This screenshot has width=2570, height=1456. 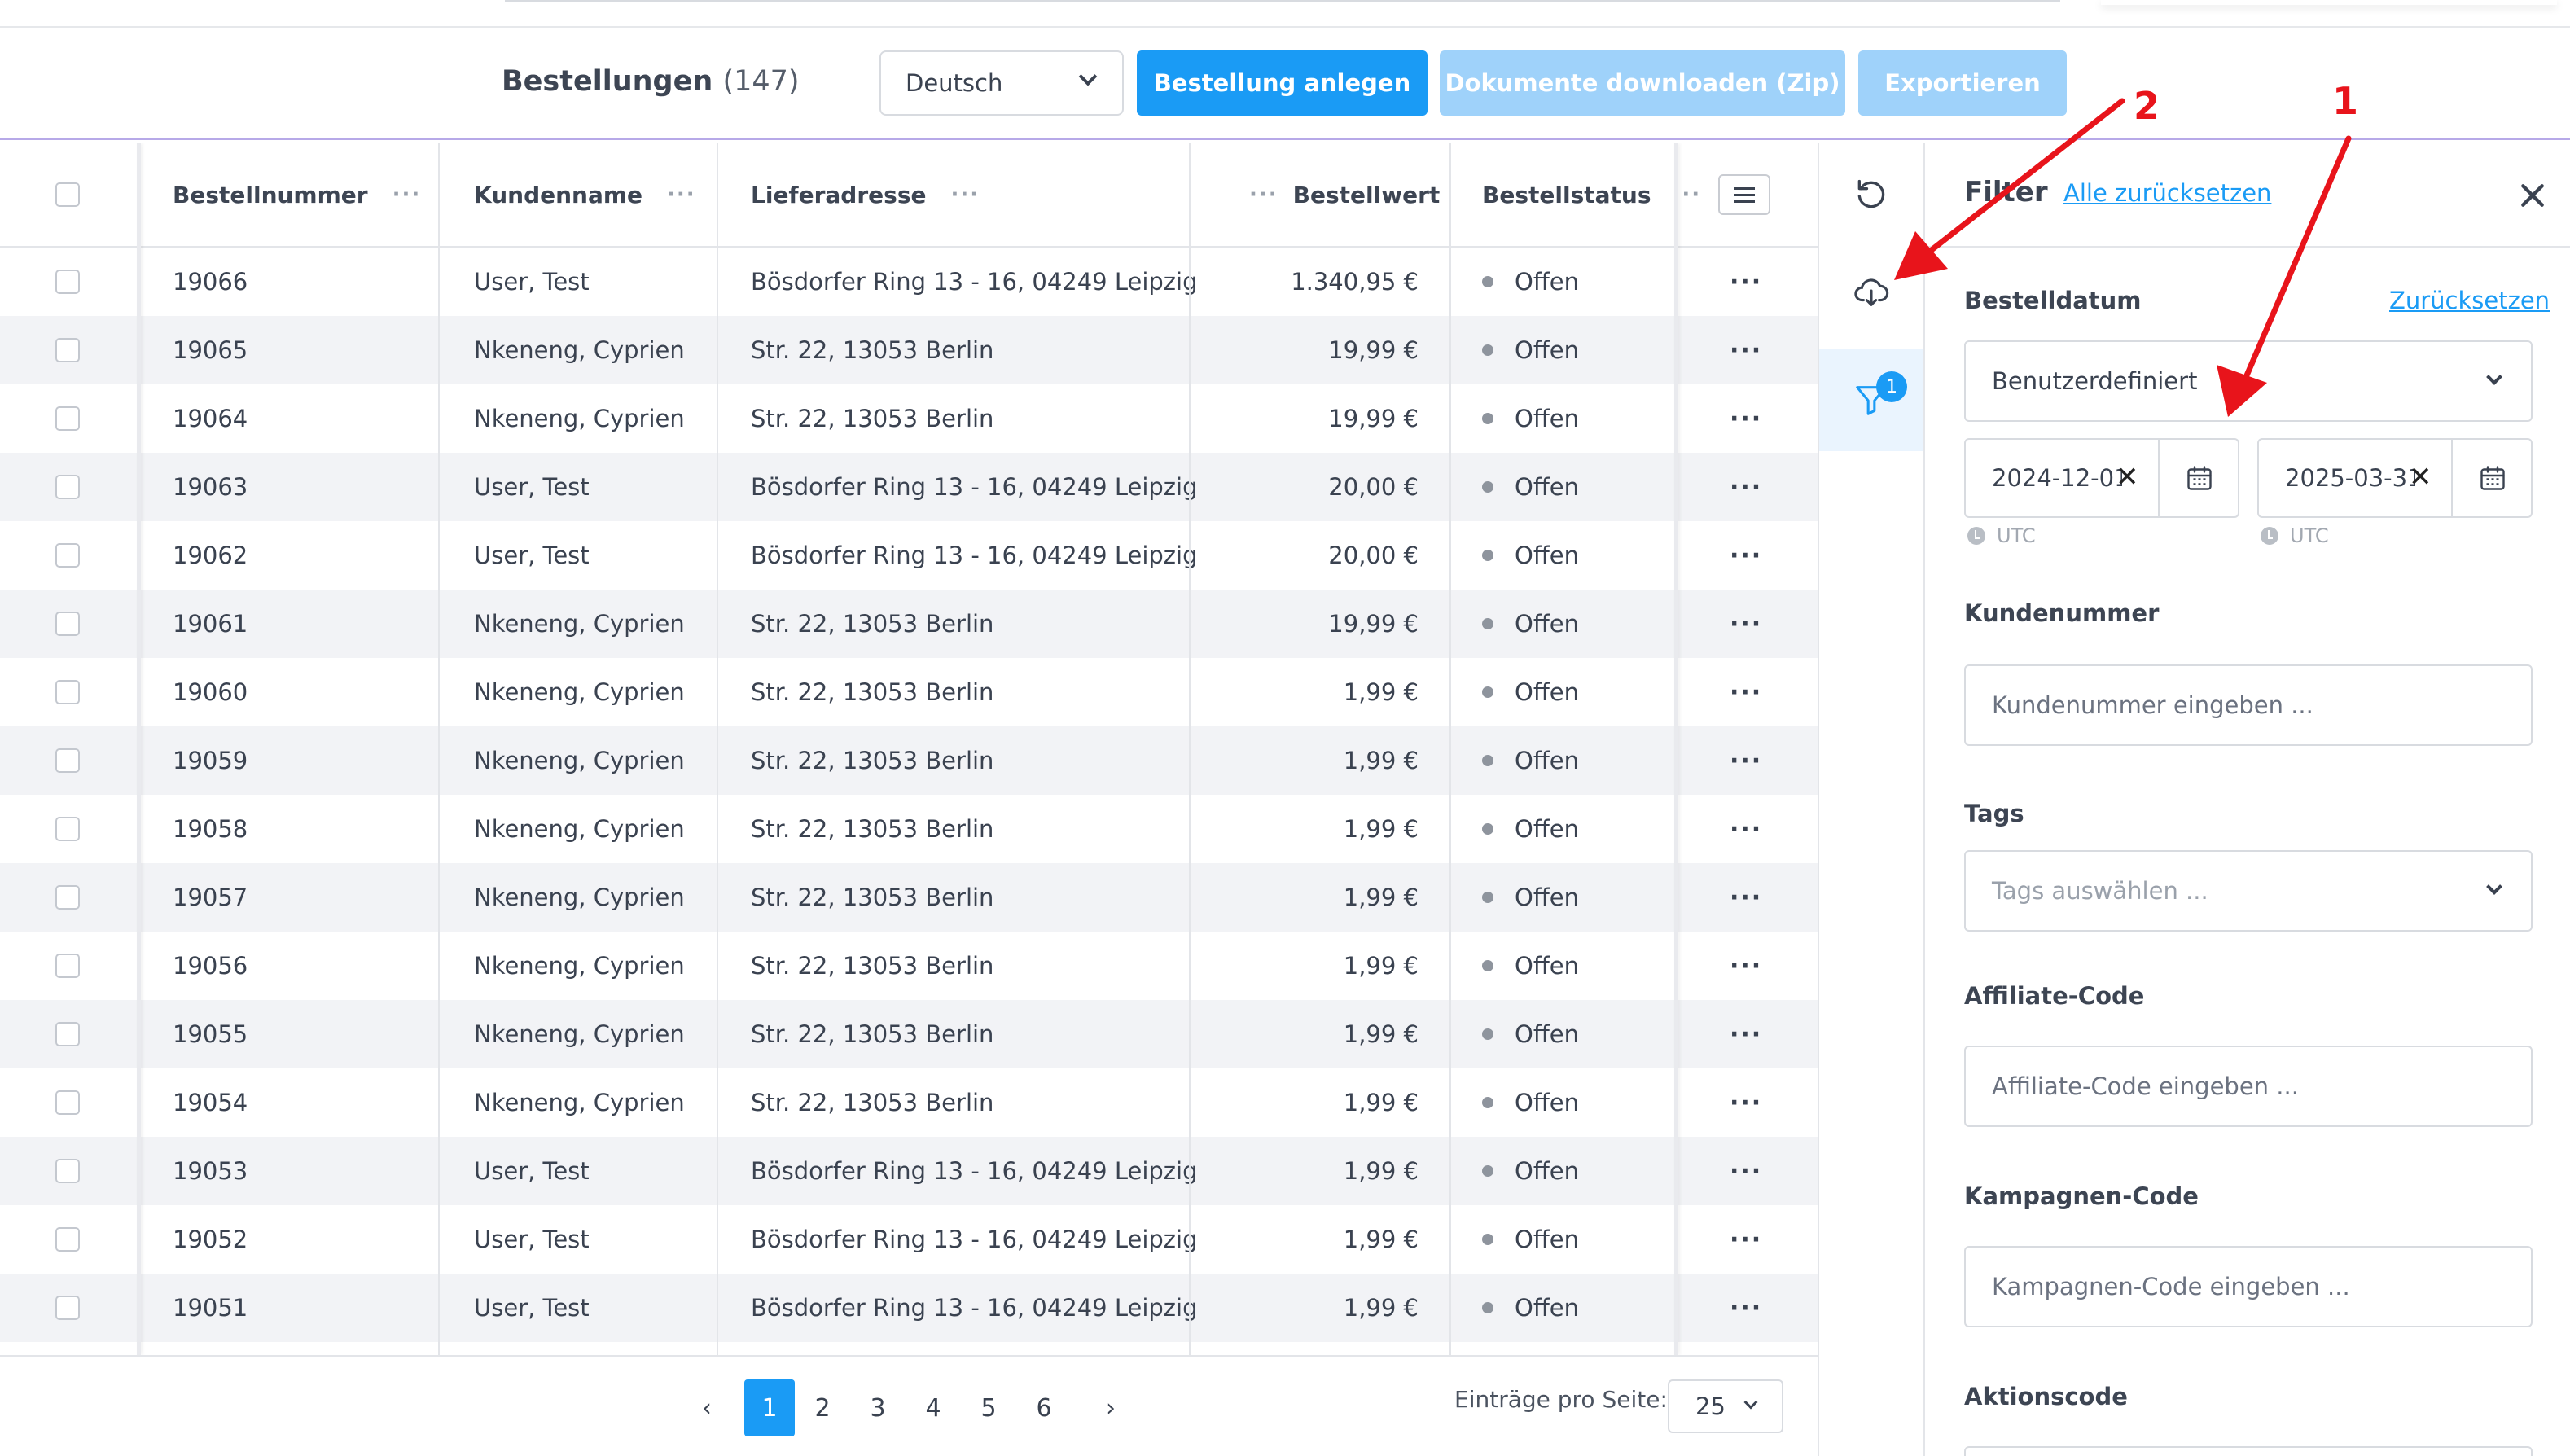 What do you see at coordinates (579, 350) in the screenshot?
I see `customer-name-cell: Nkeneng, Cyprien` at bounding box center [579, 350].